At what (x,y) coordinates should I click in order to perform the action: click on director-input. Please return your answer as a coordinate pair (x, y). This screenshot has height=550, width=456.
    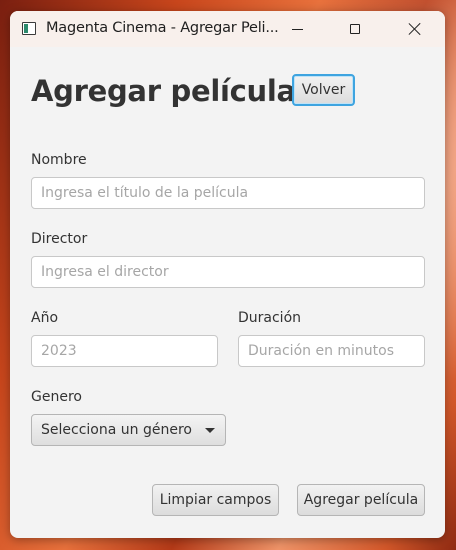
    Looking at the image, I should click on (228, 272).